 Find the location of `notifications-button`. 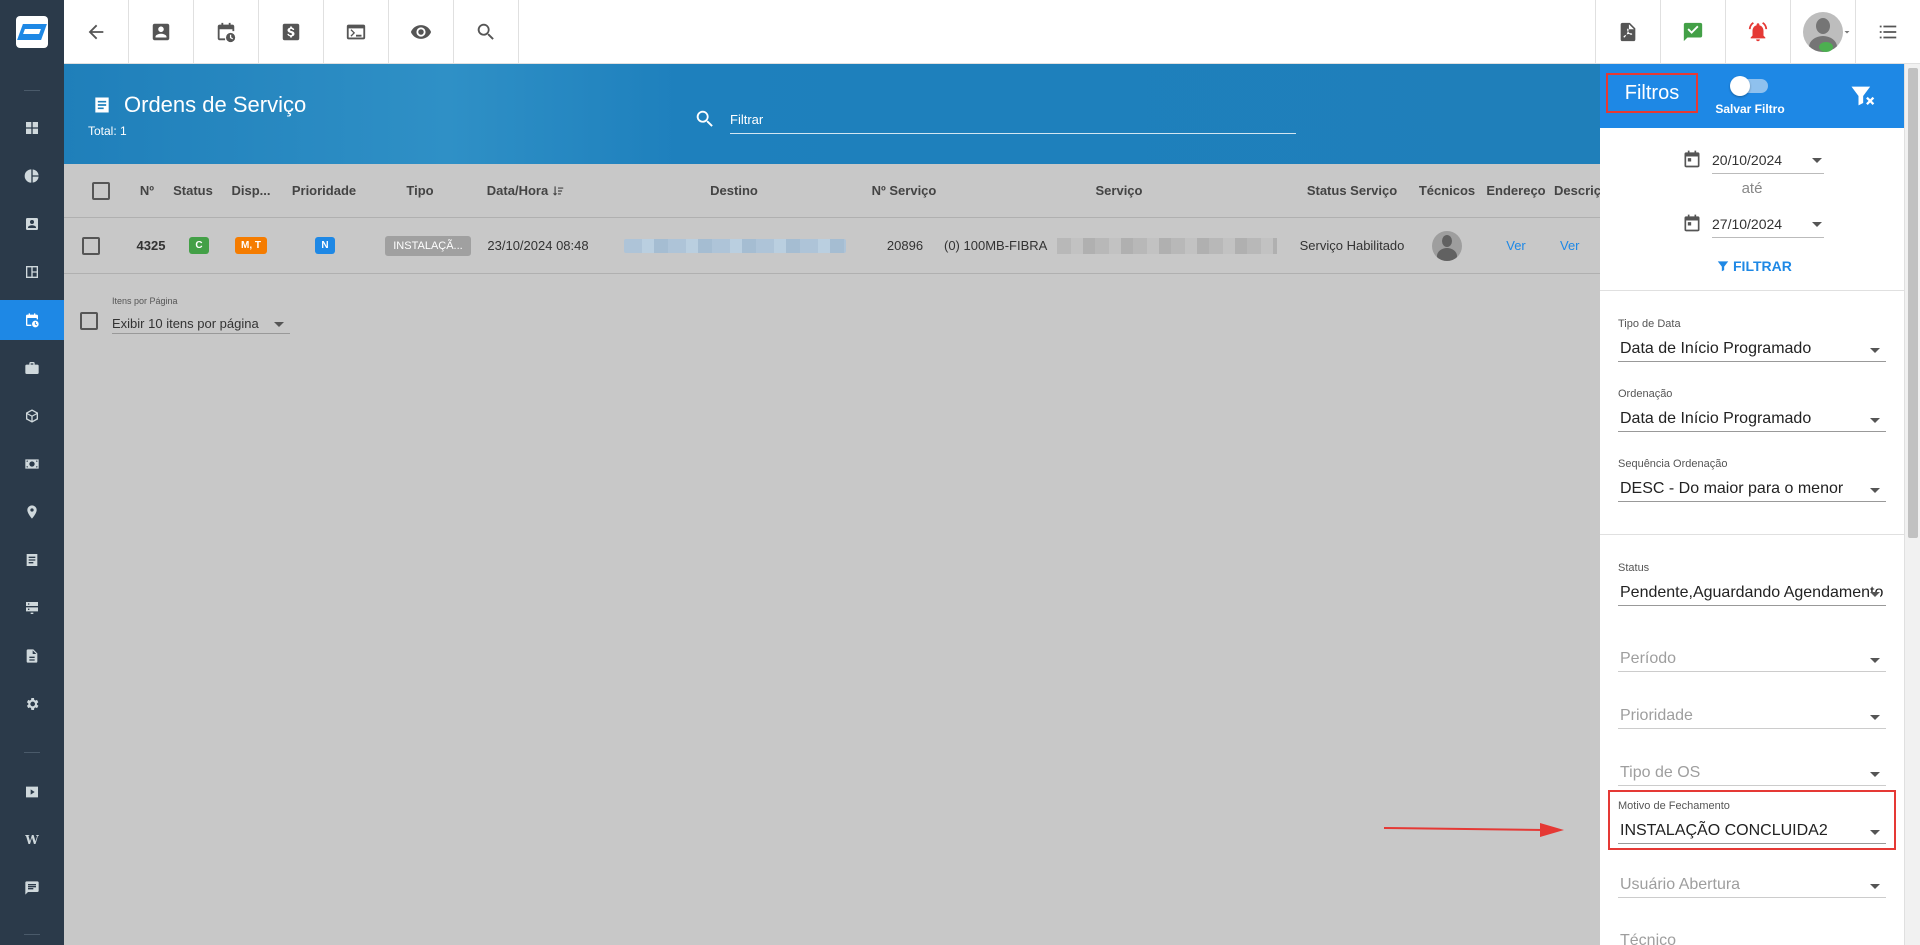

notifications-button is located at coordinates (1757, 32).